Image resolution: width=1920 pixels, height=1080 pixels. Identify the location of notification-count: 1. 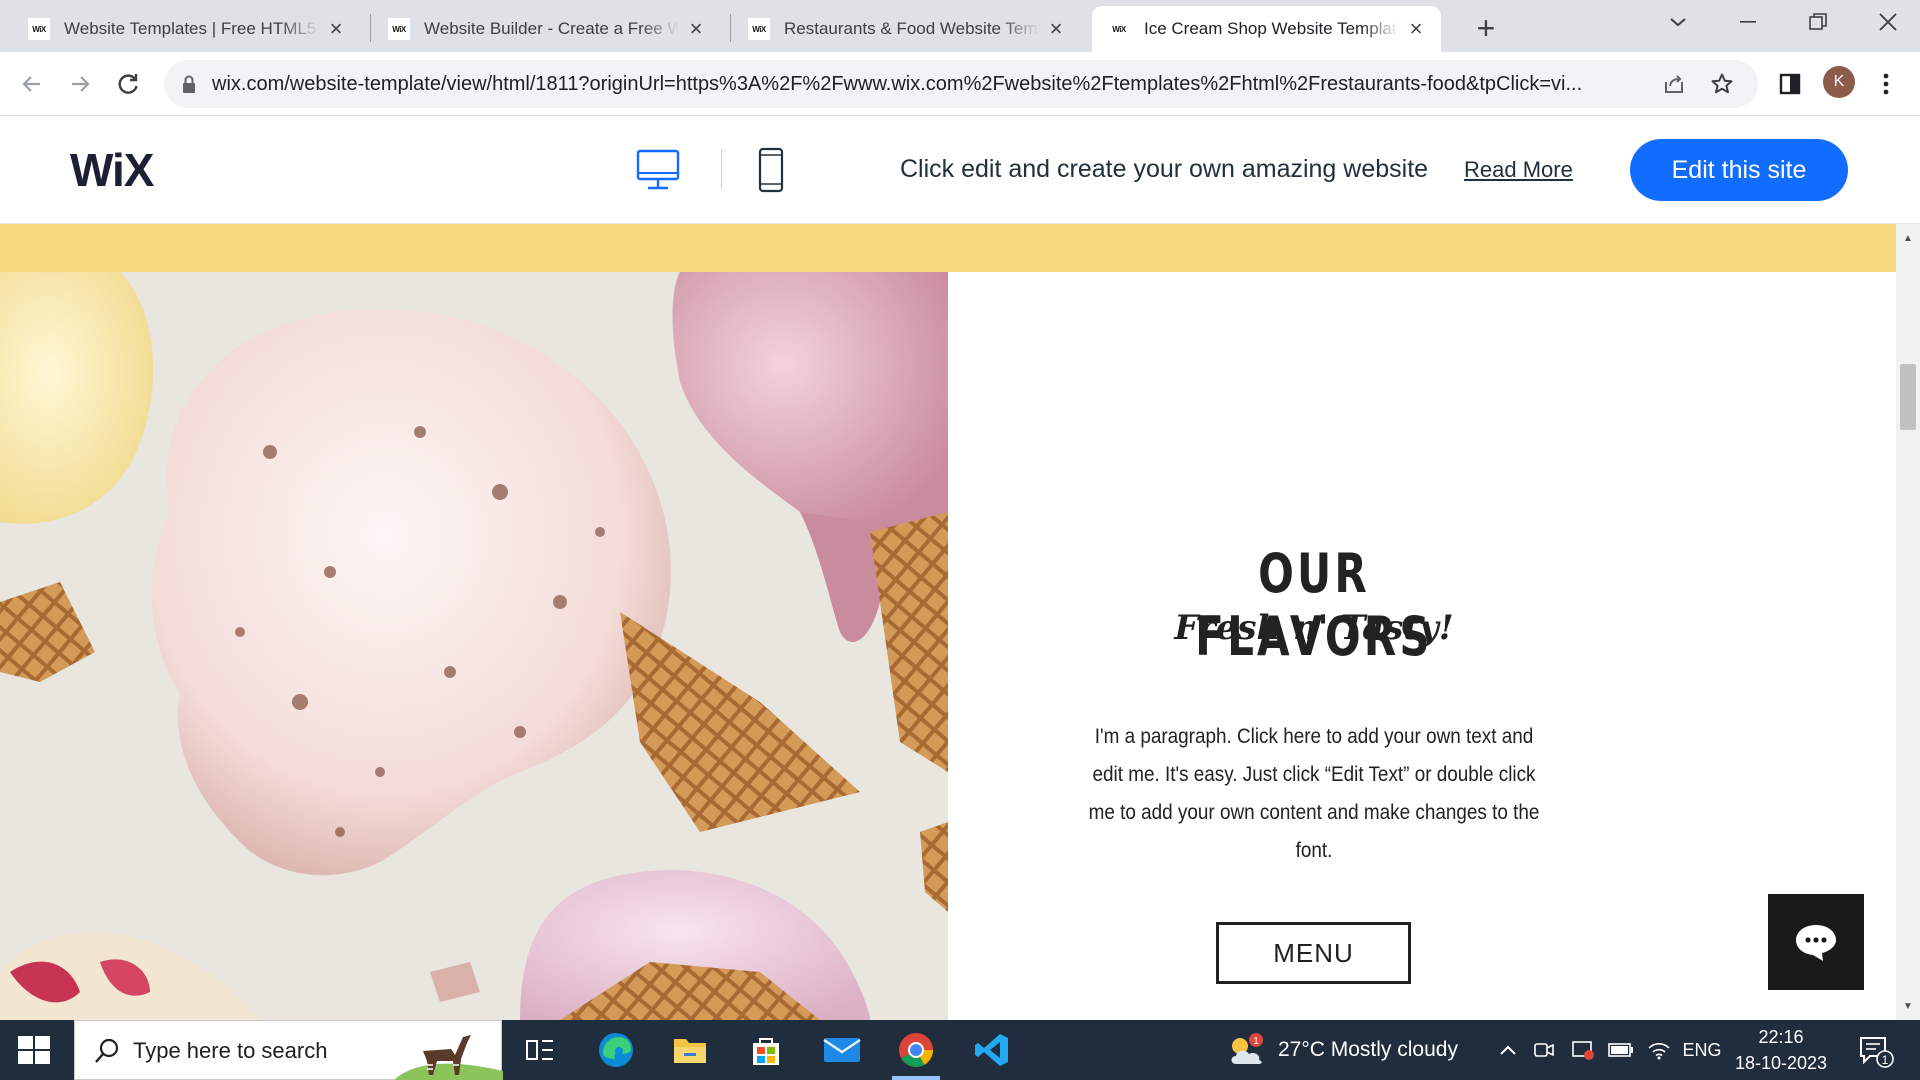
(1885, 1060).